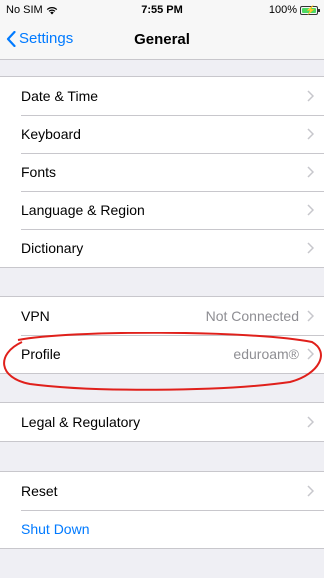 This screenshot has height=578, width=324. Describe the element at coordinates (55, 529) in the screenshot. I see `shut-down-button: Shut Down` at that location.